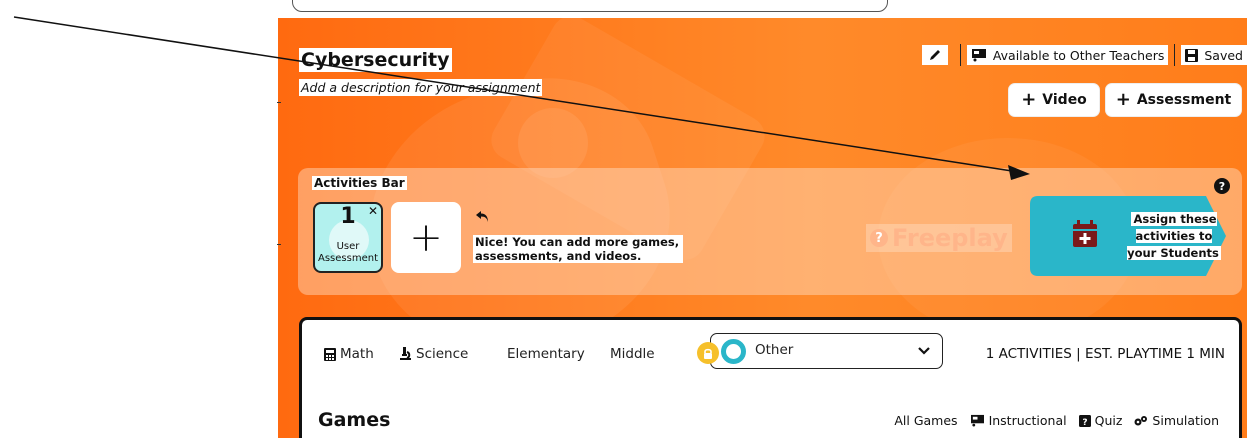 The width and height of the screenshot is (1247, 438). I want to click on tab-quiz: ? Quiz, so click(1100, 420).